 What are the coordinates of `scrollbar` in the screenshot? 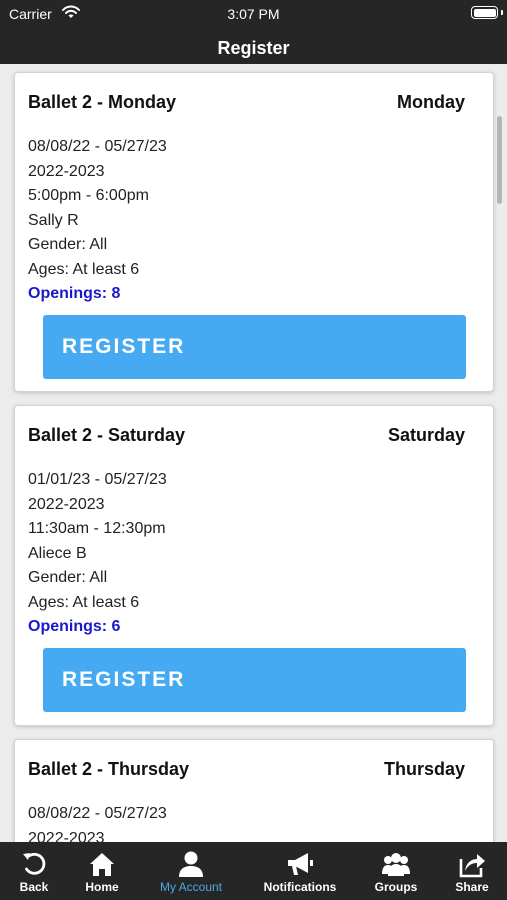 It's located at (499, 160).